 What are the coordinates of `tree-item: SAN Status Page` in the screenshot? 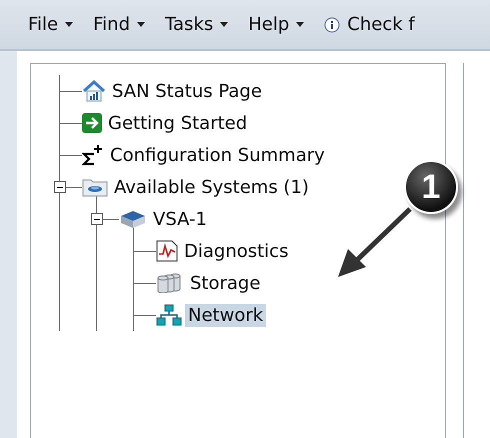 It's located at (187, 91).